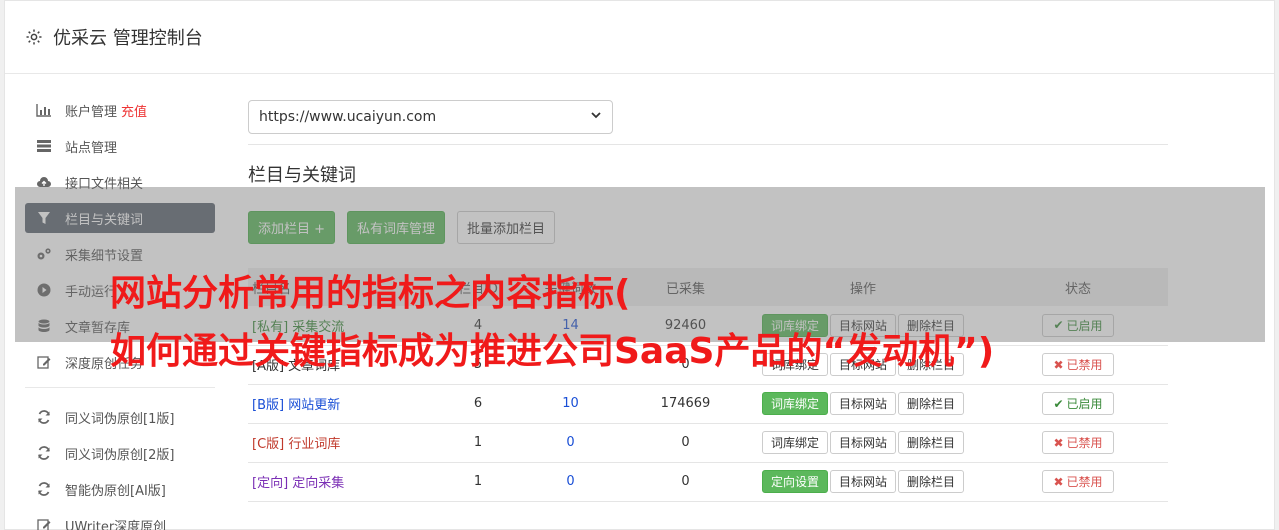 The height and width of the screenshot is (530, 1279). Describe the element at coordinates (115, 491) in the screenshot. I see `sidebar-item-label: 智能伪原创[AI版]` at that location.